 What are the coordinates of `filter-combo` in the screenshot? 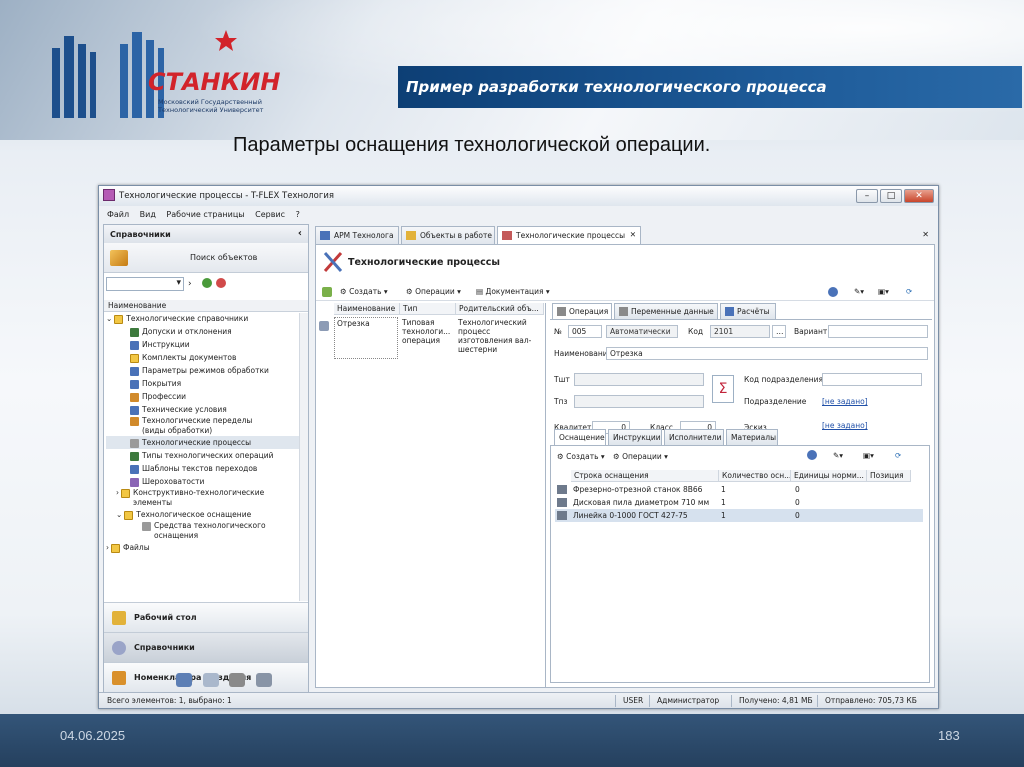 It's located at (145, 284).